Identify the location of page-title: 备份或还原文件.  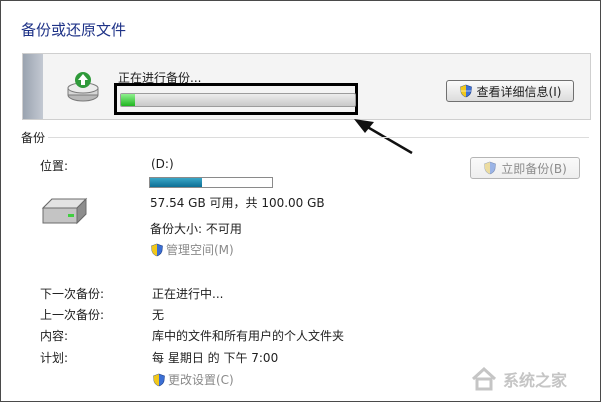
(74, 30).